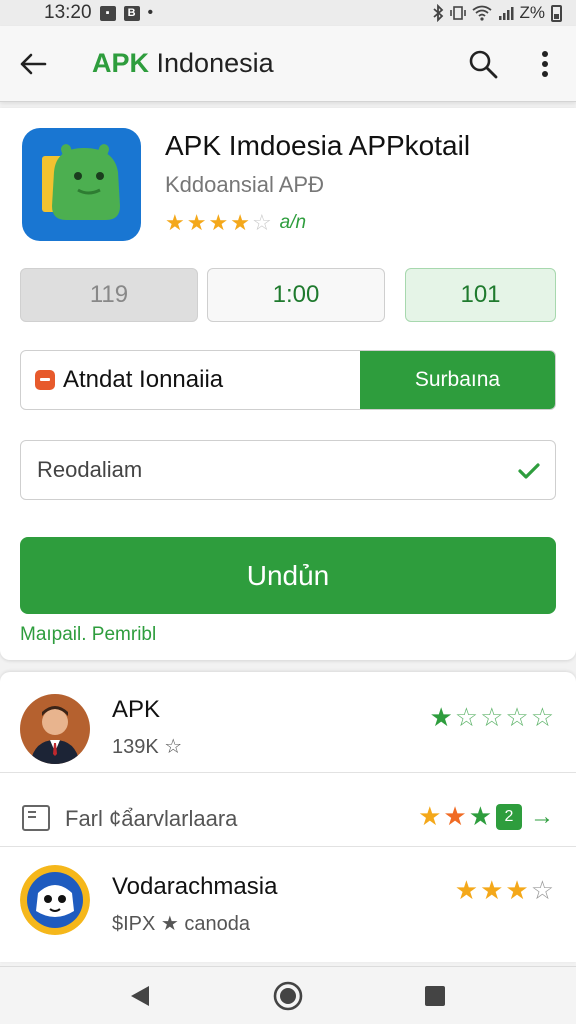 The height and width of the screenshot is (1024, 576). Describe the element at coordinates (457, 13) in the screenshot. I see `vibrate-icon` at that location.